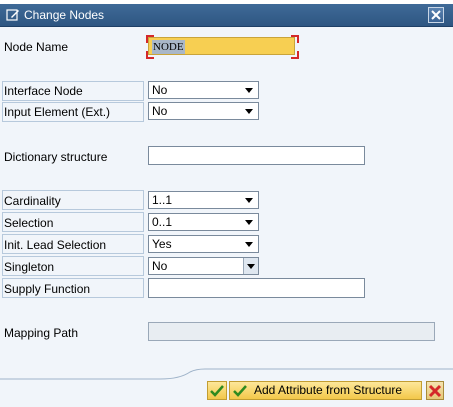 The image size is (453, 407). I want to click on add-attribute-button: Add Attribute from Structure, so click(325, 390).